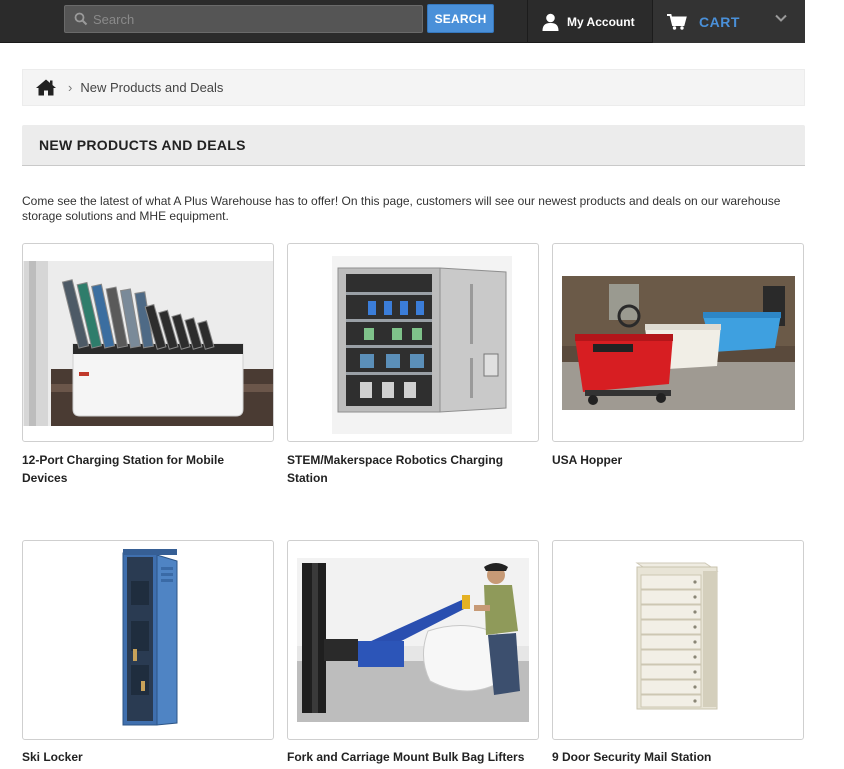  I want to click on product-title: Ski Locker, so click(147, 757).